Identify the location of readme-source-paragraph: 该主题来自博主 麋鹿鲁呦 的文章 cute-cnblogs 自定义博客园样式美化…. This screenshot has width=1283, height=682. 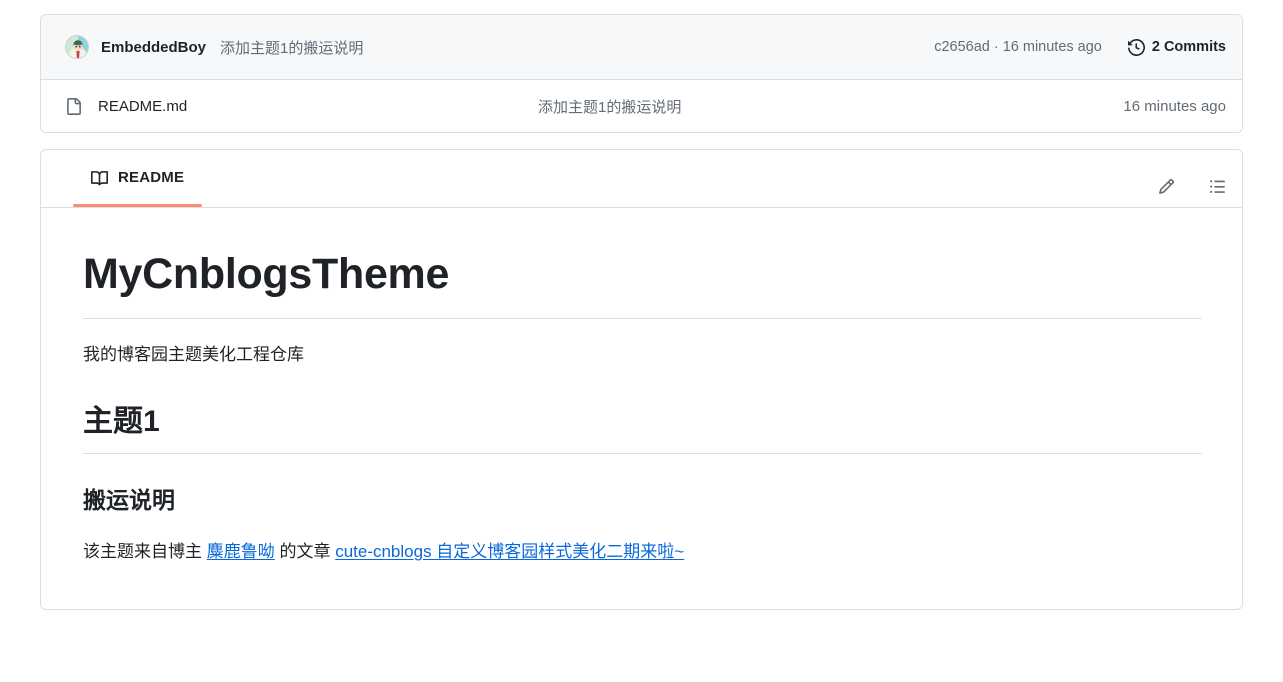
(642, 551).